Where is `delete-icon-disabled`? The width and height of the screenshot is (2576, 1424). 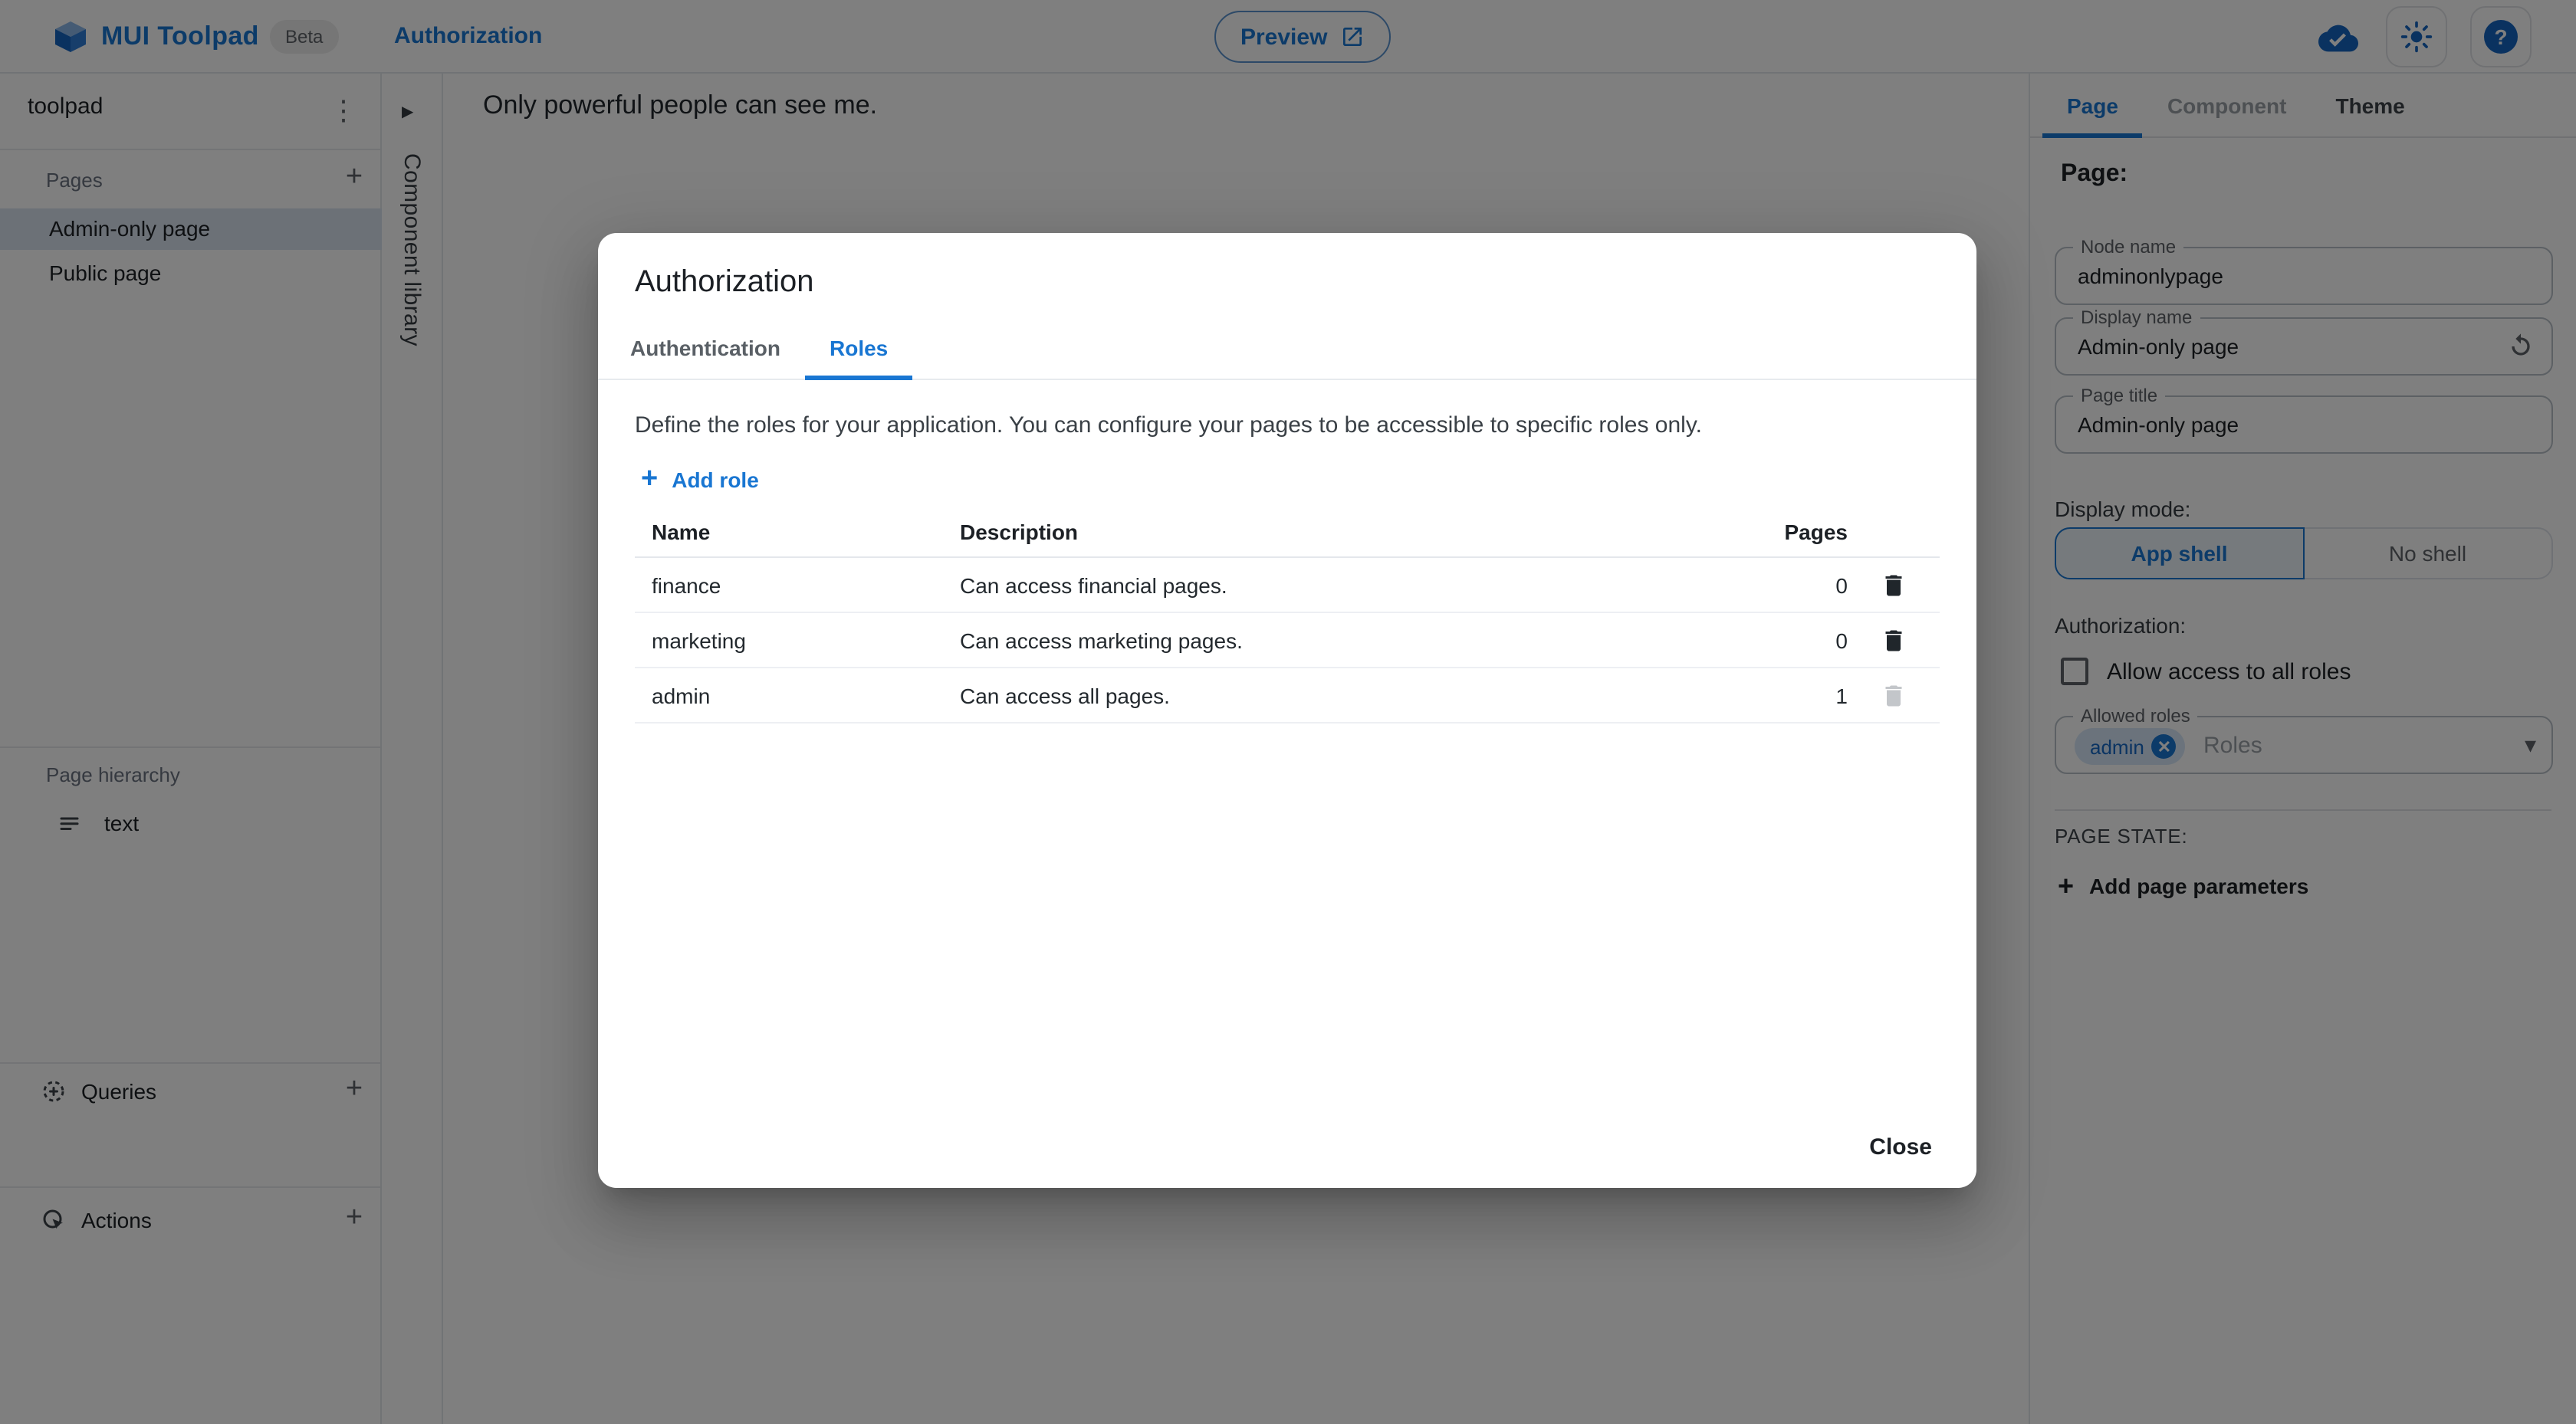
delete-icon-disabled is located at coordinates (1893, 695).